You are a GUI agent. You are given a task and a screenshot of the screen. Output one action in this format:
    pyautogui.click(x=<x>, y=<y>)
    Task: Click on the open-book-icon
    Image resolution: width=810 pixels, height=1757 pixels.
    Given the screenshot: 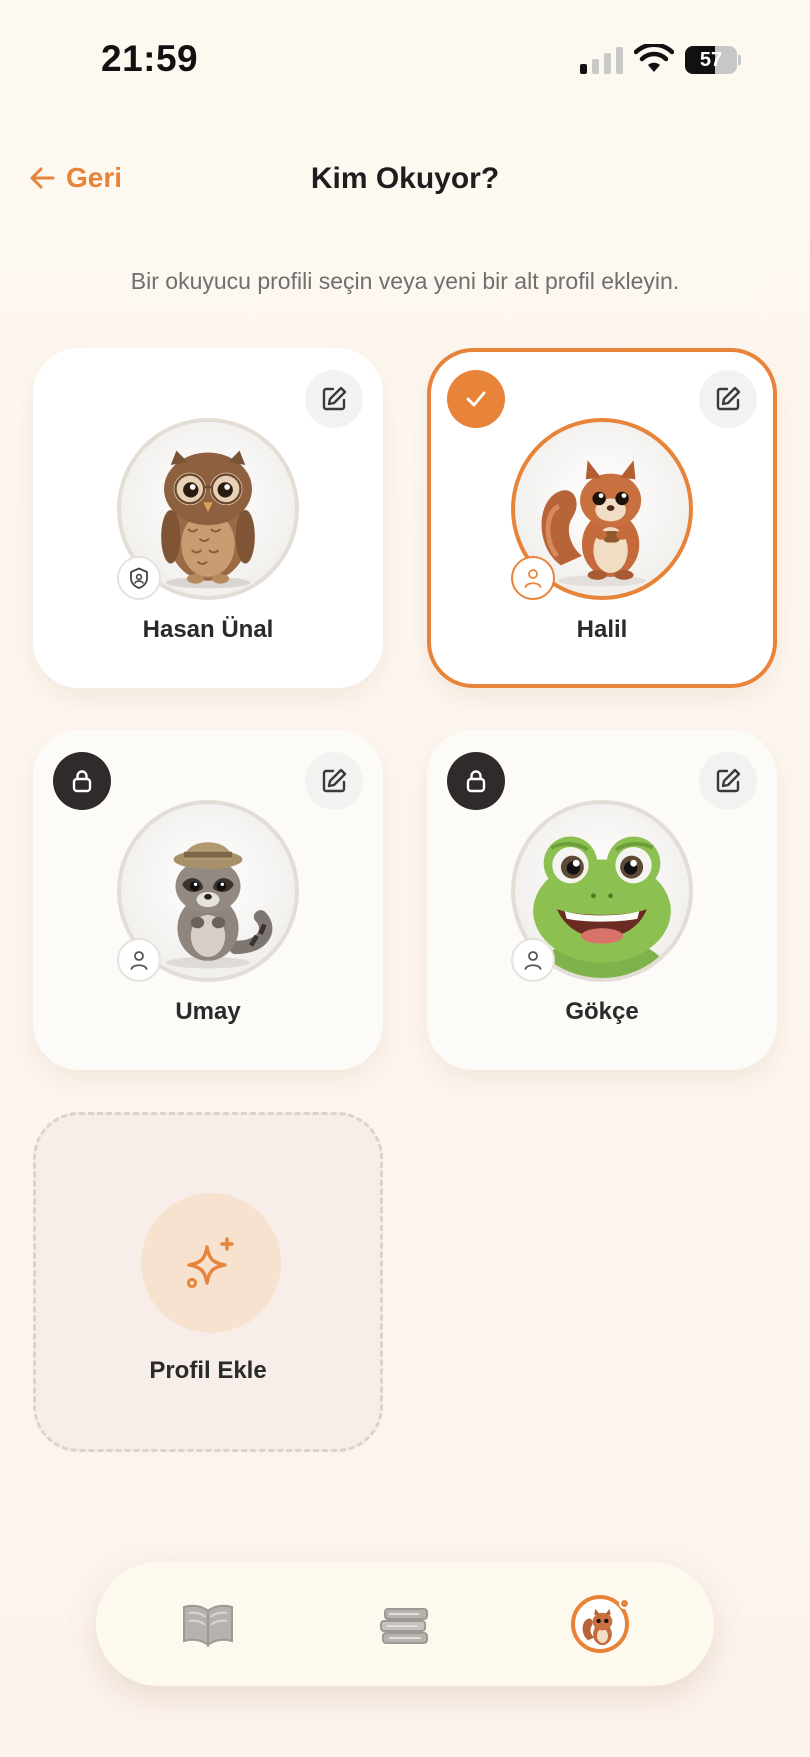 What is the action you would take?
    pyautogui.click(x=208, y=1626)
    